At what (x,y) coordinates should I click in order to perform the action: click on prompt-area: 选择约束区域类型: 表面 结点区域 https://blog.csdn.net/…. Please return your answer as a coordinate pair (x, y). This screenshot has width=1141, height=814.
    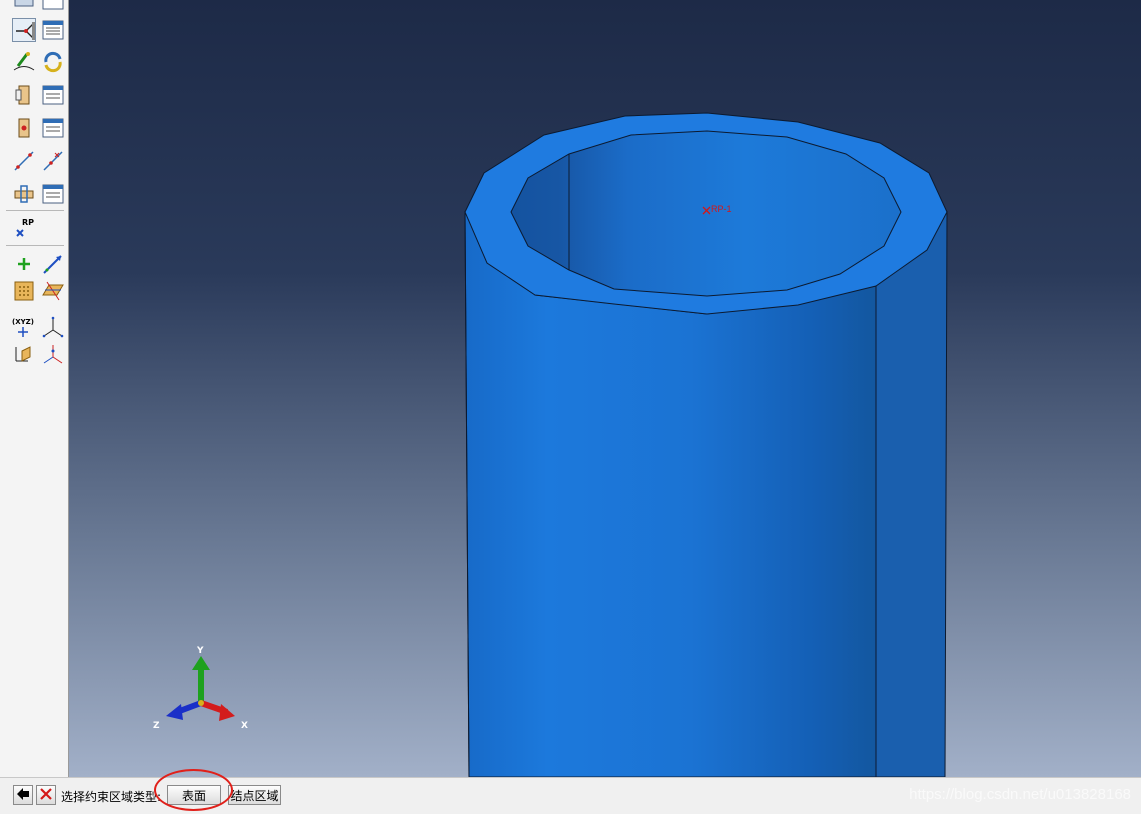
    Looking at the image, I should click on (570, 795).